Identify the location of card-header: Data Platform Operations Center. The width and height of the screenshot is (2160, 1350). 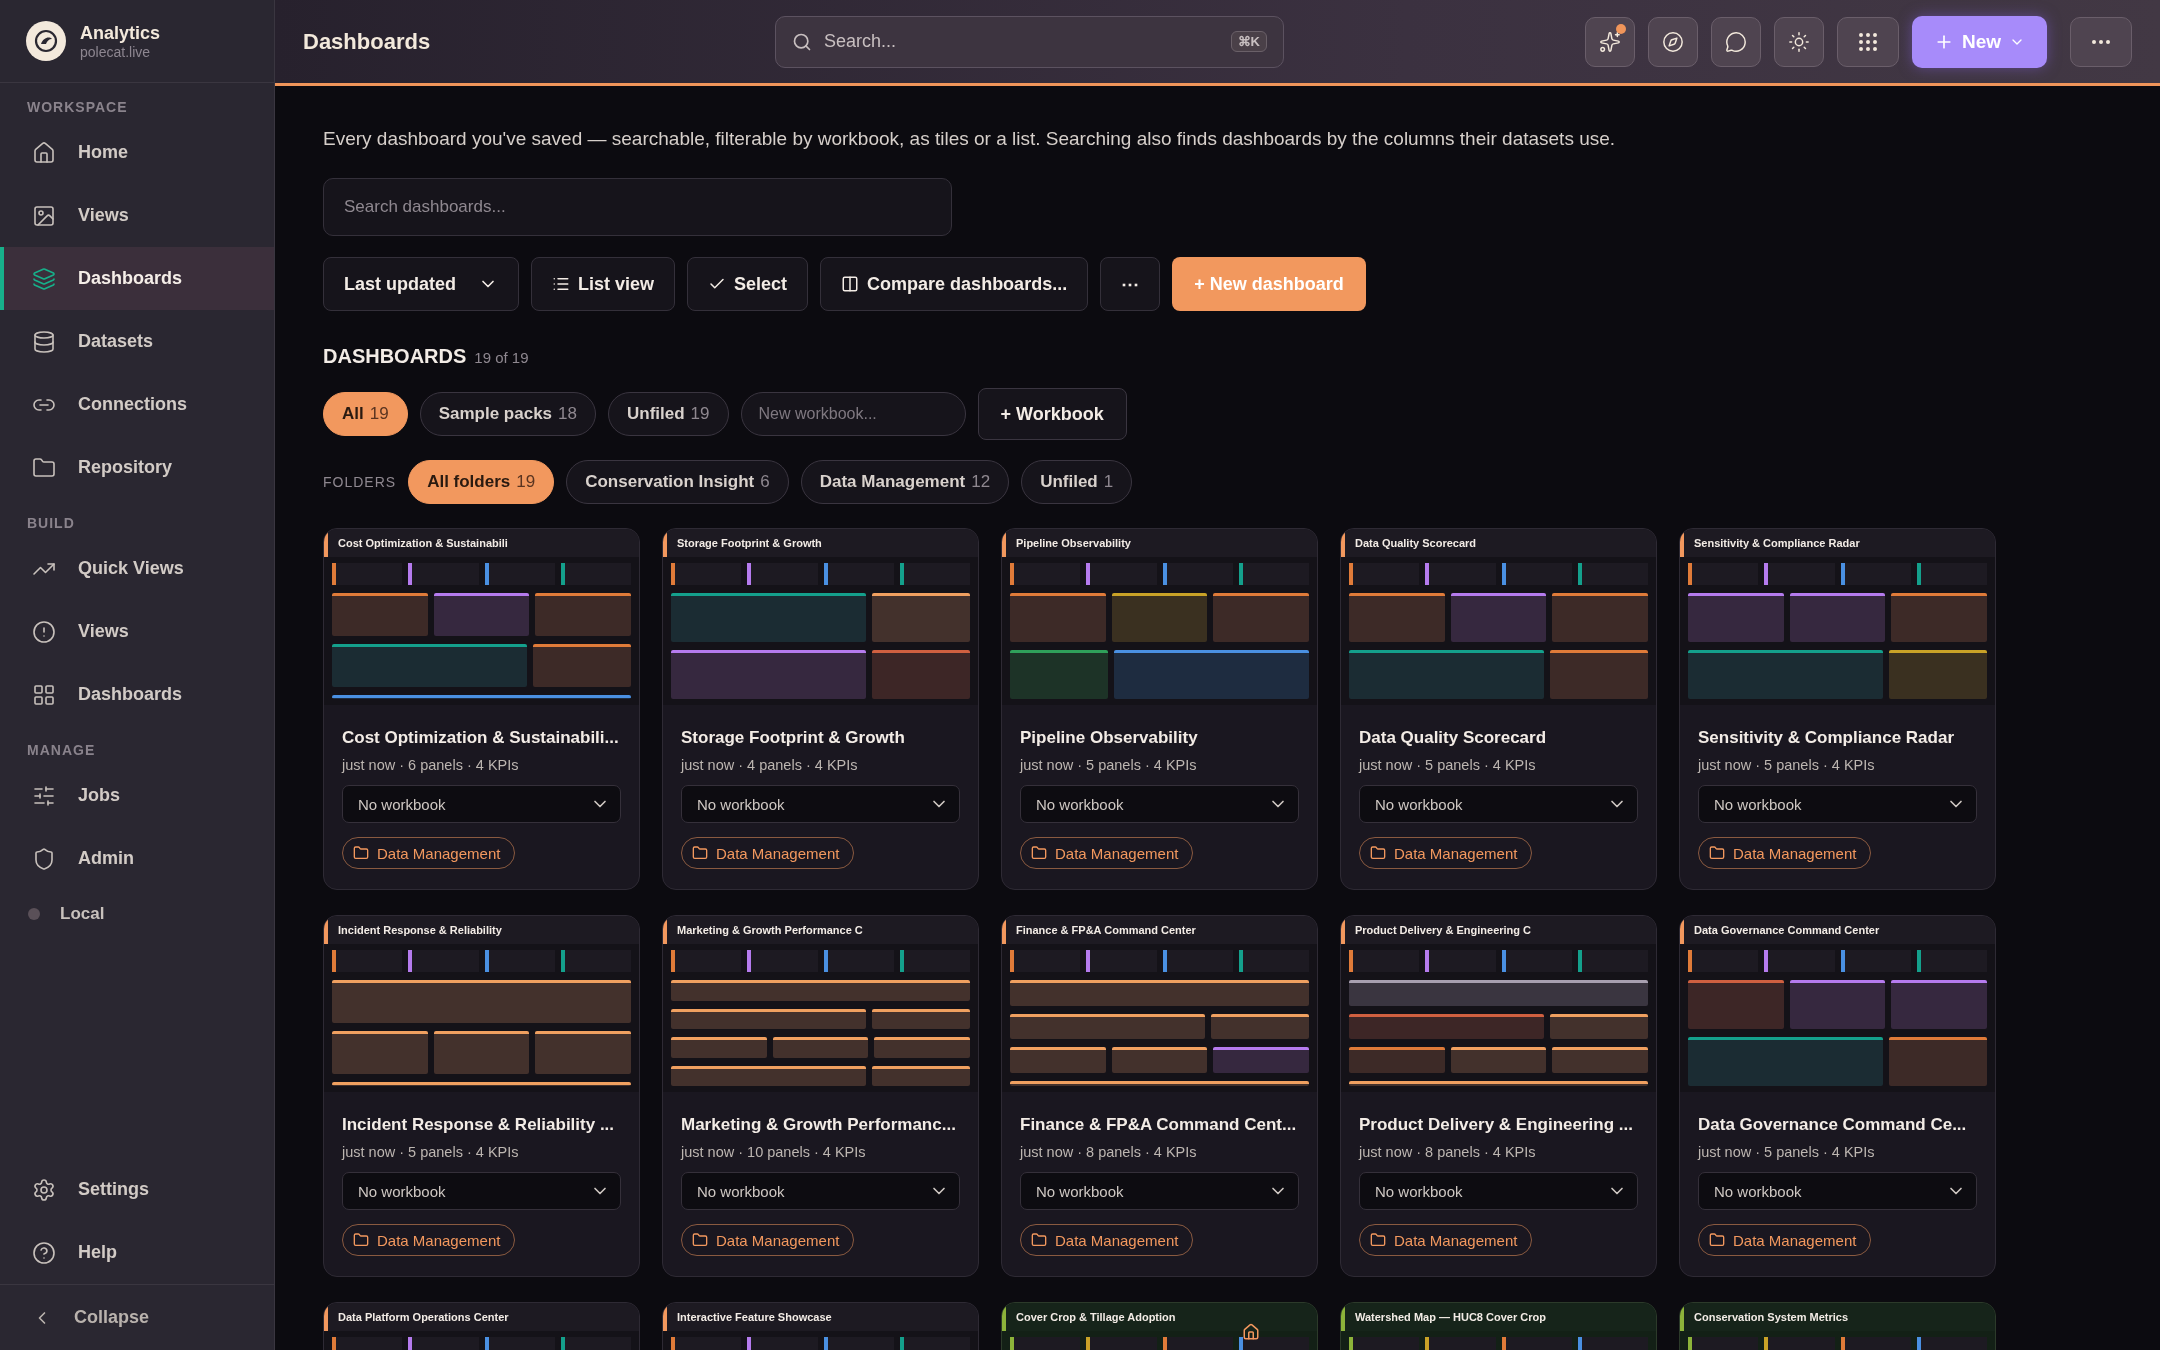
(481, 1317).